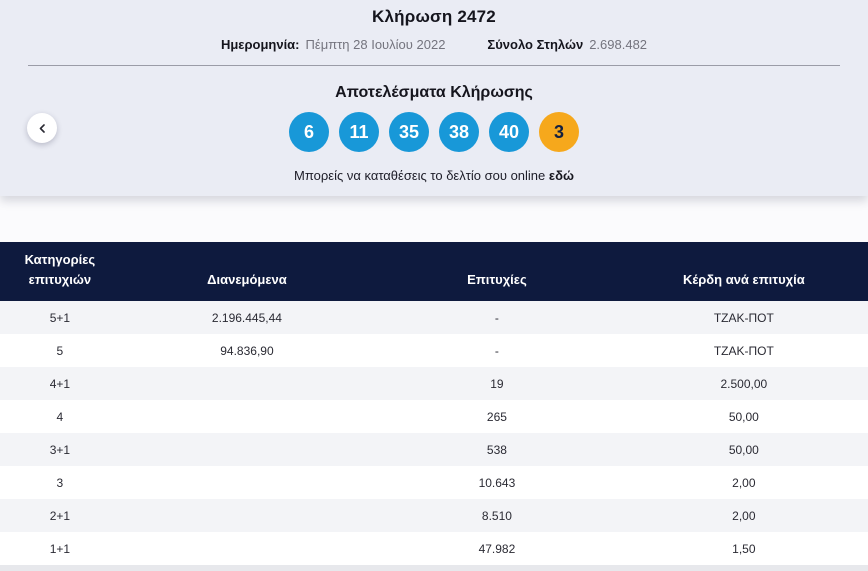 This screenshot has height=571, width=868. Describe the element at coordinates (535, 44) in the screenshot. I see `total-columns-label: Σύνολο Στηλών` at that location.